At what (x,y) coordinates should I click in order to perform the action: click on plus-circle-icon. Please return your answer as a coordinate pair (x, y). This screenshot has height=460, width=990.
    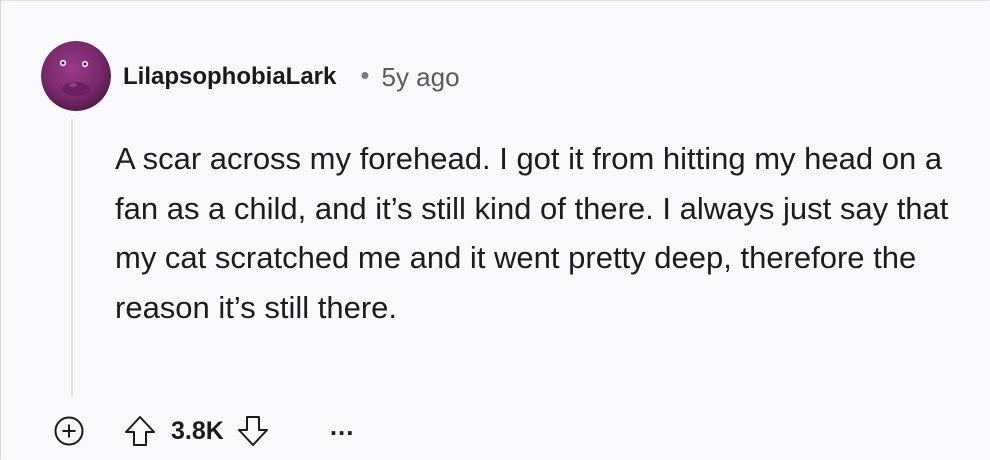
    Looking at the image, I should click on (69, 431).